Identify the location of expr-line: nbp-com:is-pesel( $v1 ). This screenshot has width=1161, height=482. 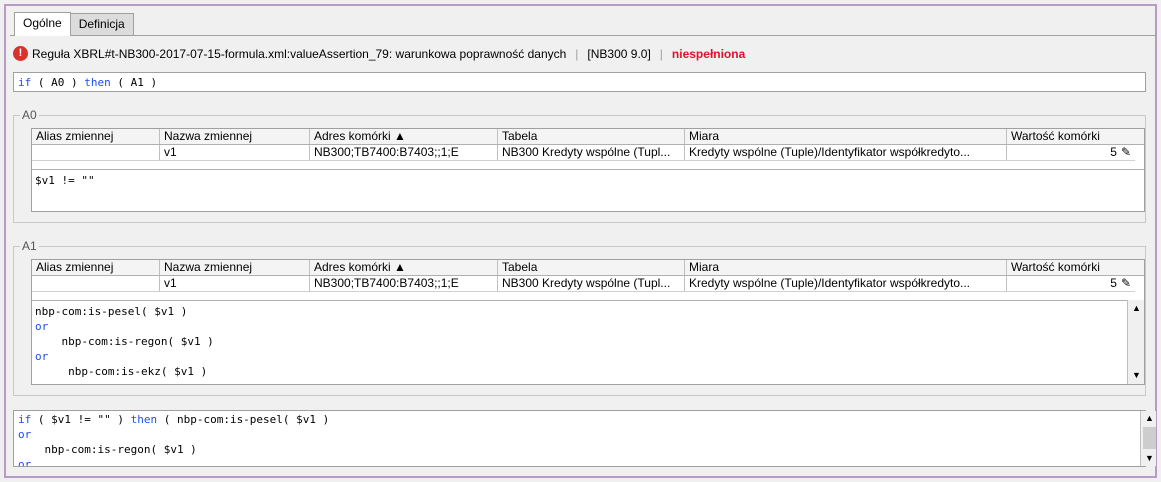
(111, 311).